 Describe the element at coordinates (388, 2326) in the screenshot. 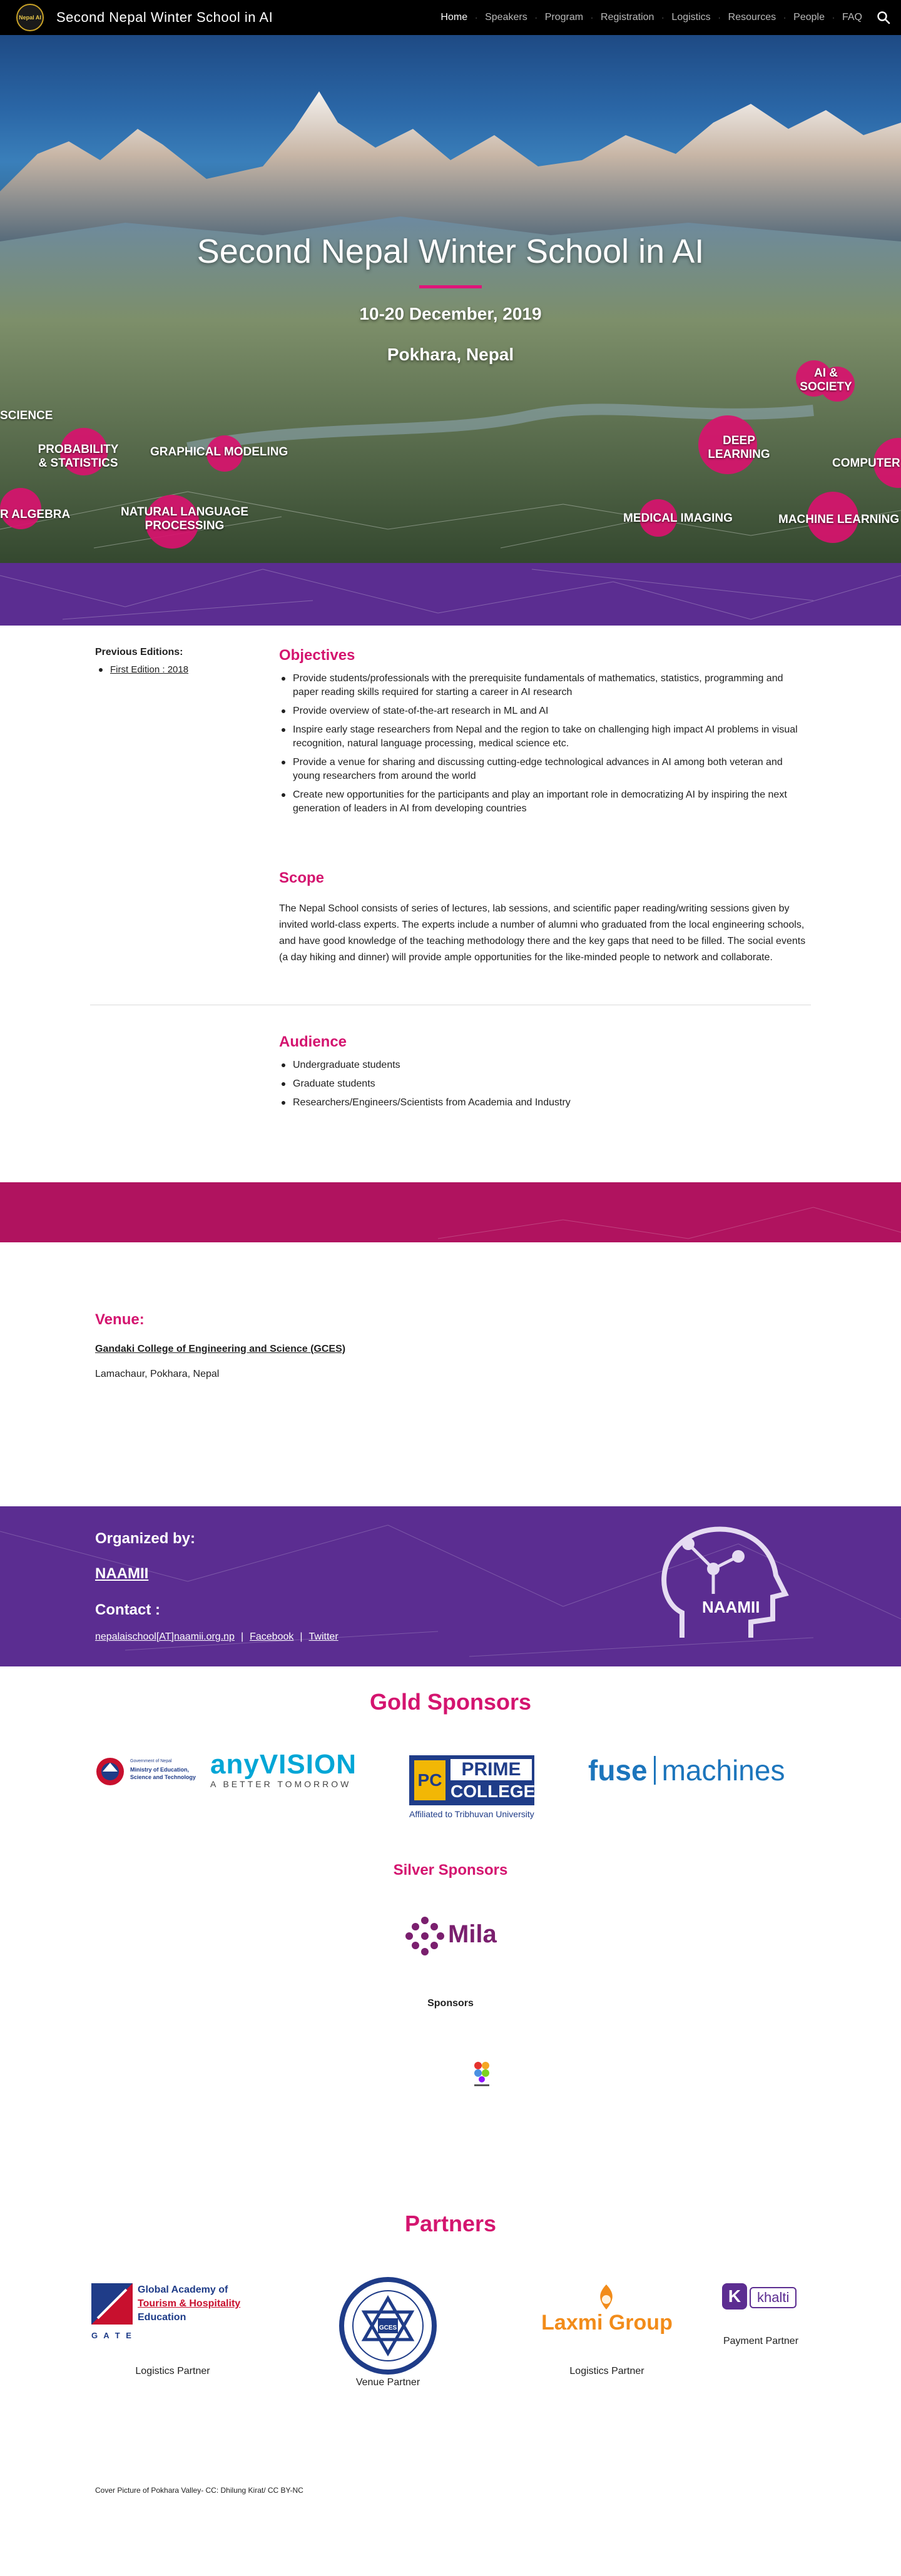

I see `gces-logo: GCES` at that location.